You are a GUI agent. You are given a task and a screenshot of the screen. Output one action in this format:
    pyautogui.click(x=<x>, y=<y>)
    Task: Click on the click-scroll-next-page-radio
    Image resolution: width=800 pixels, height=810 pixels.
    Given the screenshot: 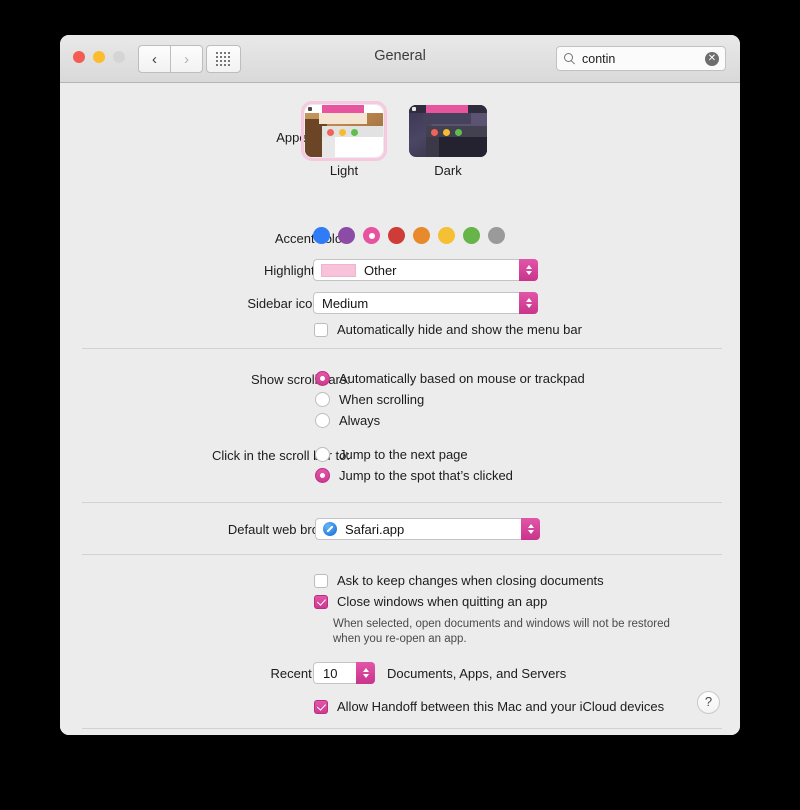 What is the action you would take?
    pyautogui.click(x=322, y=454)
    